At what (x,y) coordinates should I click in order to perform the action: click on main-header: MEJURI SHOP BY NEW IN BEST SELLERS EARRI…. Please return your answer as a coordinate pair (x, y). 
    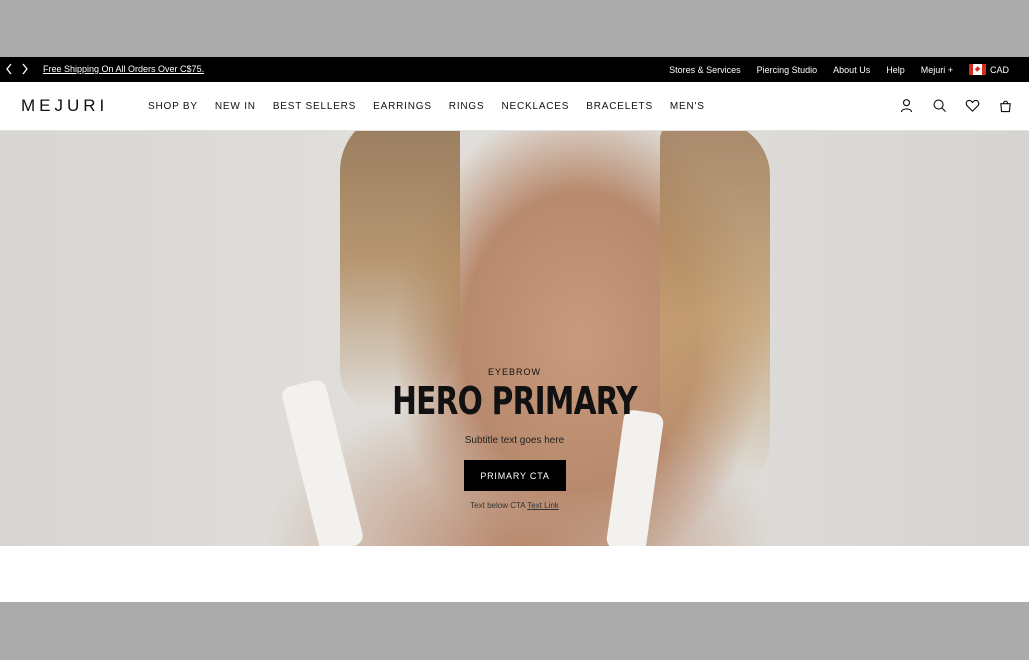
    Looking at the image, I should click on (514, 106).